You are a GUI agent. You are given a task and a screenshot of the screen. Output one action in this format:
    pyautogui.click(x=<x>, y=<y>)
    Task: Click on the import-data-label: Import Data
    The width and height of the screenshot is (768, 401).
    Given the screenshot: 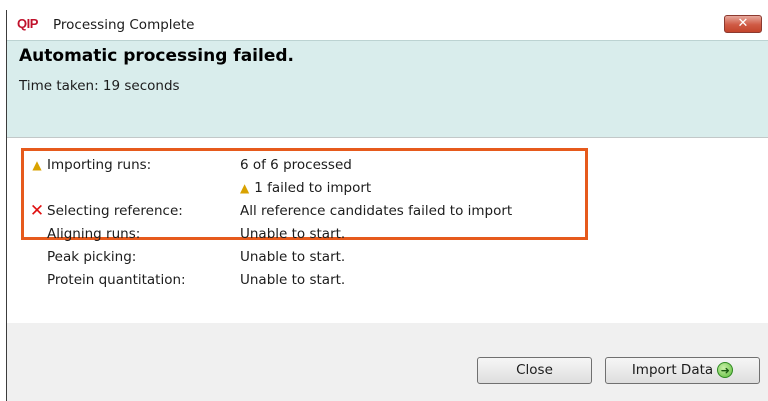 What is the action you would take?
    pyautogui.click(x=672, y=370)
    